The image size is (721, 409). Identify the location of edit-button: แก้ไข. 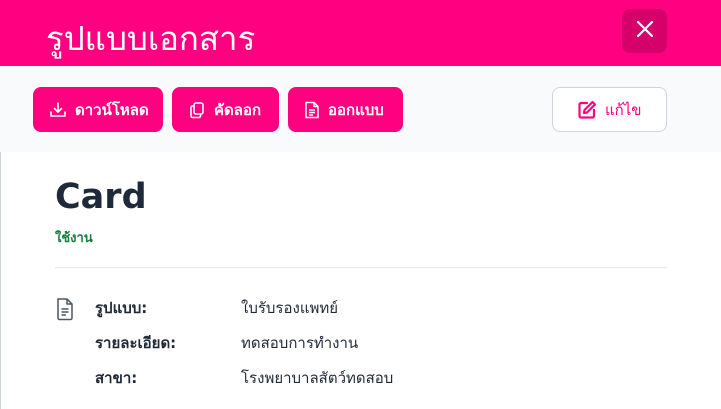
(609, 109).